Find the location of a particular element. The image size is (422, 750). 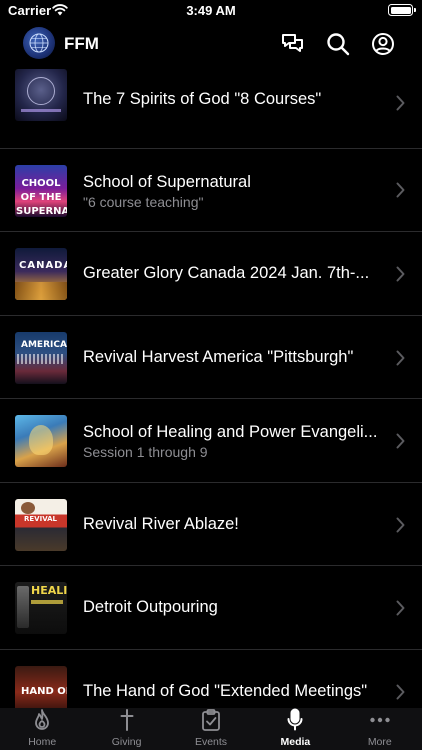

thumbnail-caption: AMERICA is located at coordinates (44, 345).